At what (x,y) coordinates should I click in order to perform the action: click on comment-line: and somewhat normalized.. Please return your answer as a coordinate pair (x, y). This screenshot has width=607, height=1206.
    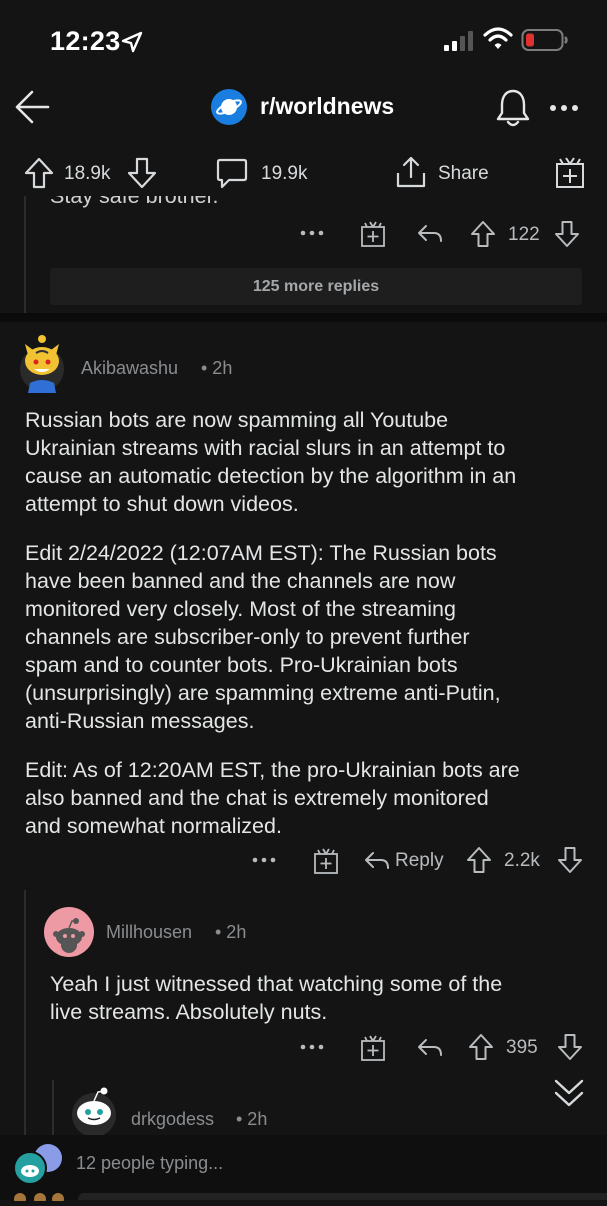
    Looking at the image, I should click on (153, 826).